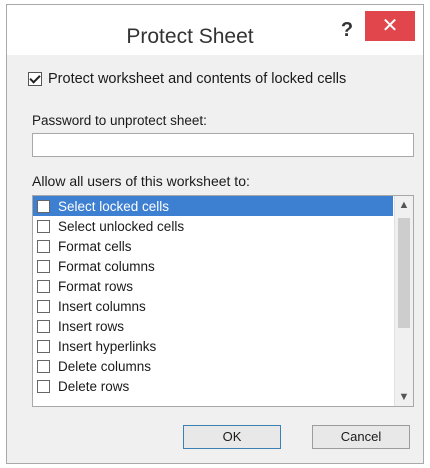 The width and height of the screenshot is (430, 468). I want to click on permission-label: Delete columns, so click(105, 366).